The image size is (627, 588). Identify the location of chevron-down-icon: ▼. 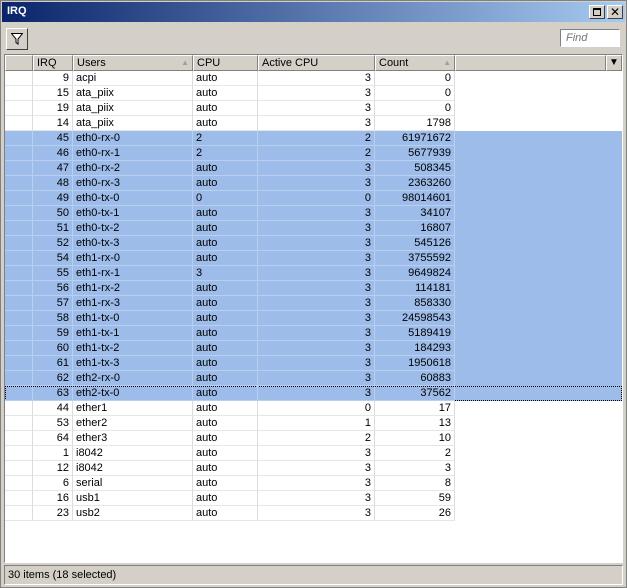
(614, 62).